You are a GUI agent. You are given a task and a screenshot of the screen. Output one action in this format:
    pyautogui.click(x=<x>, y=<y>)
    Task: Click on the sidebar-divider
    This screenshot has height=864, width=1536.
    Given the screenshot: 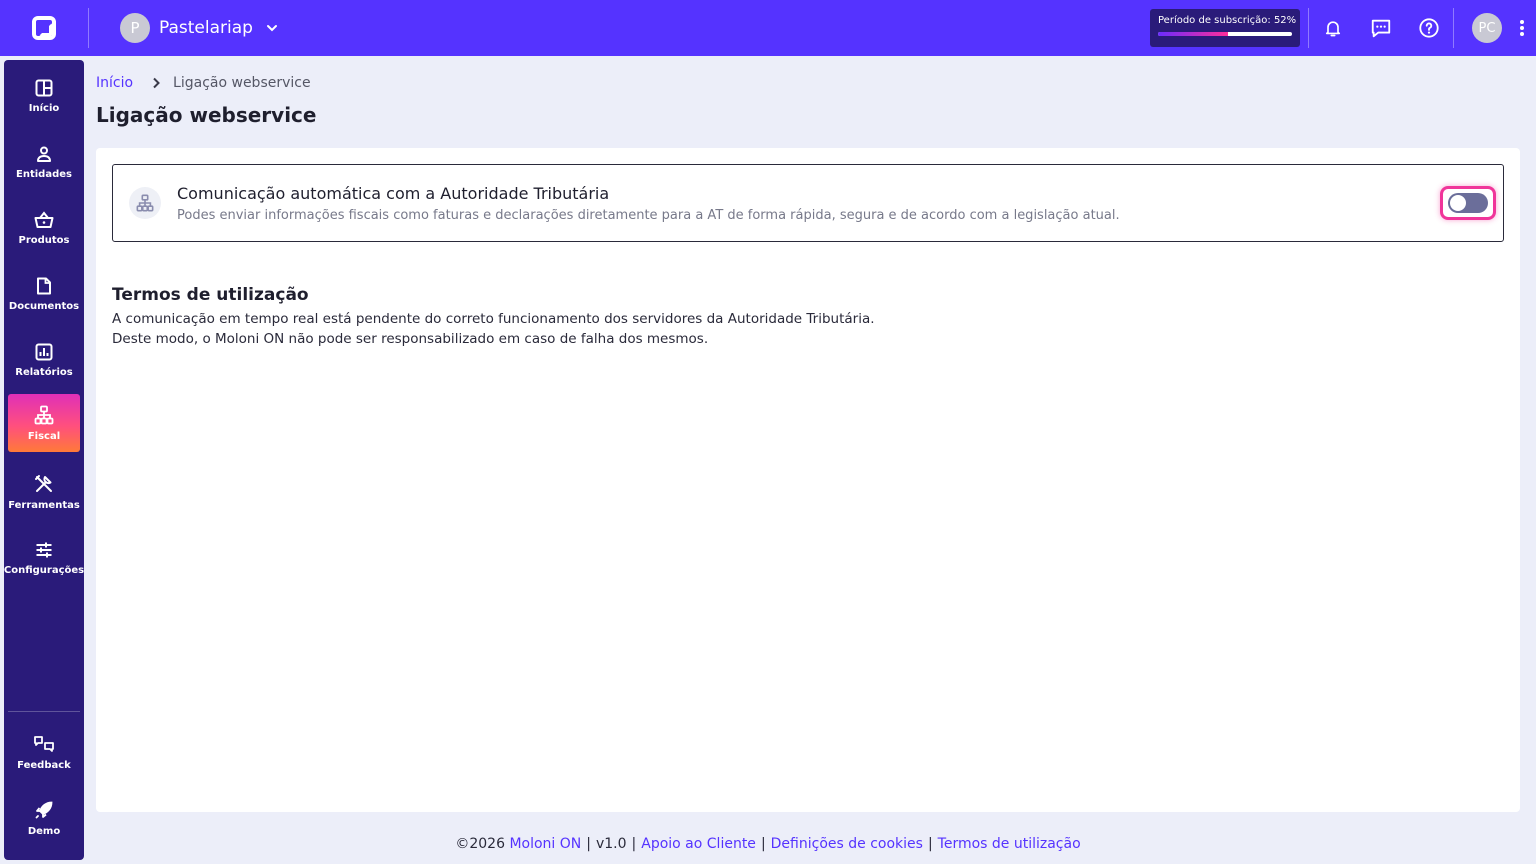 What is the action you would take?
    pyautogui.click(x=44, y=711)
    